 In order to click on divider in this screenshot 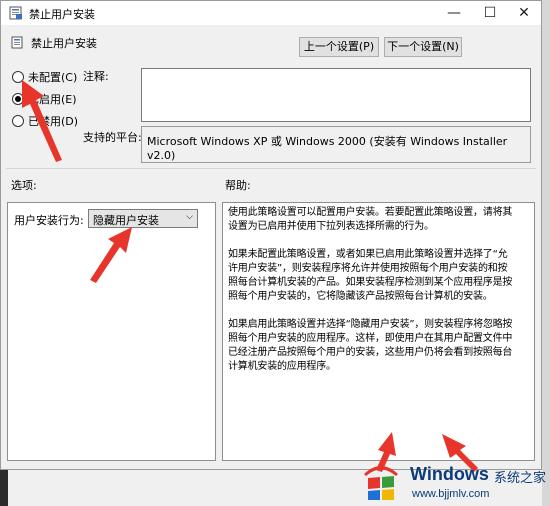, I will do `click(271, 168)`.